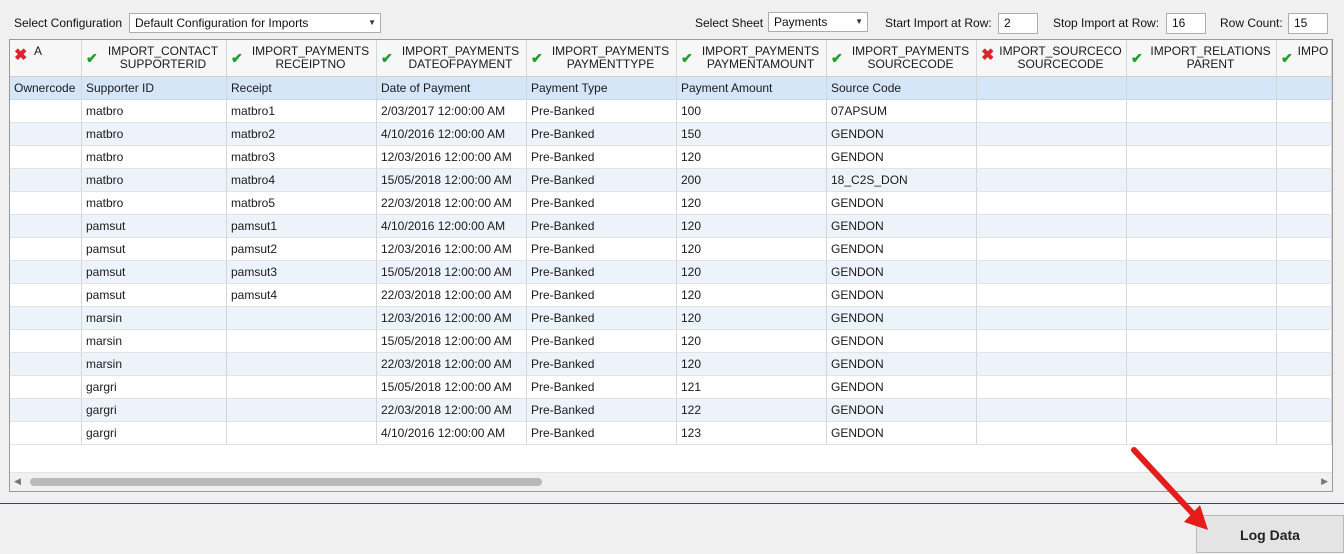 This screenshot has height=554, width=1344. I want to click on row-count-input: 15, so click(1308, 23).